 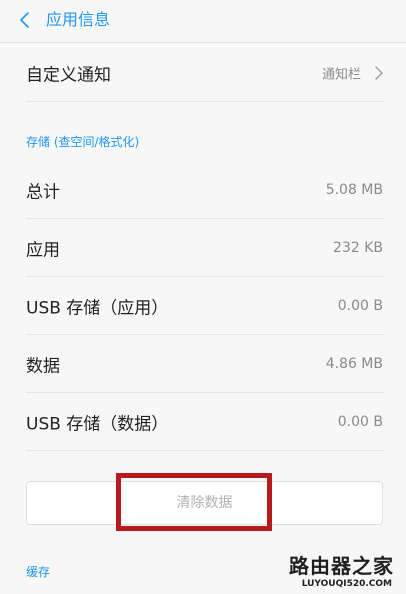 I want to click on chevron-left-icon, so click(x=26, y=20).